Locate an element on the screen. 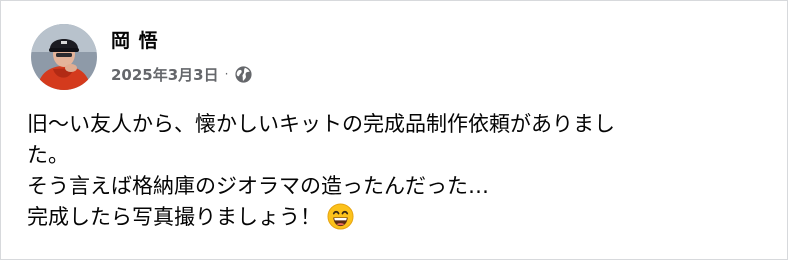 This screenshot has height=260, width=788. post-text-line-last: 完成したら写真撮りましょう！ is located at coordinates (387, 217).